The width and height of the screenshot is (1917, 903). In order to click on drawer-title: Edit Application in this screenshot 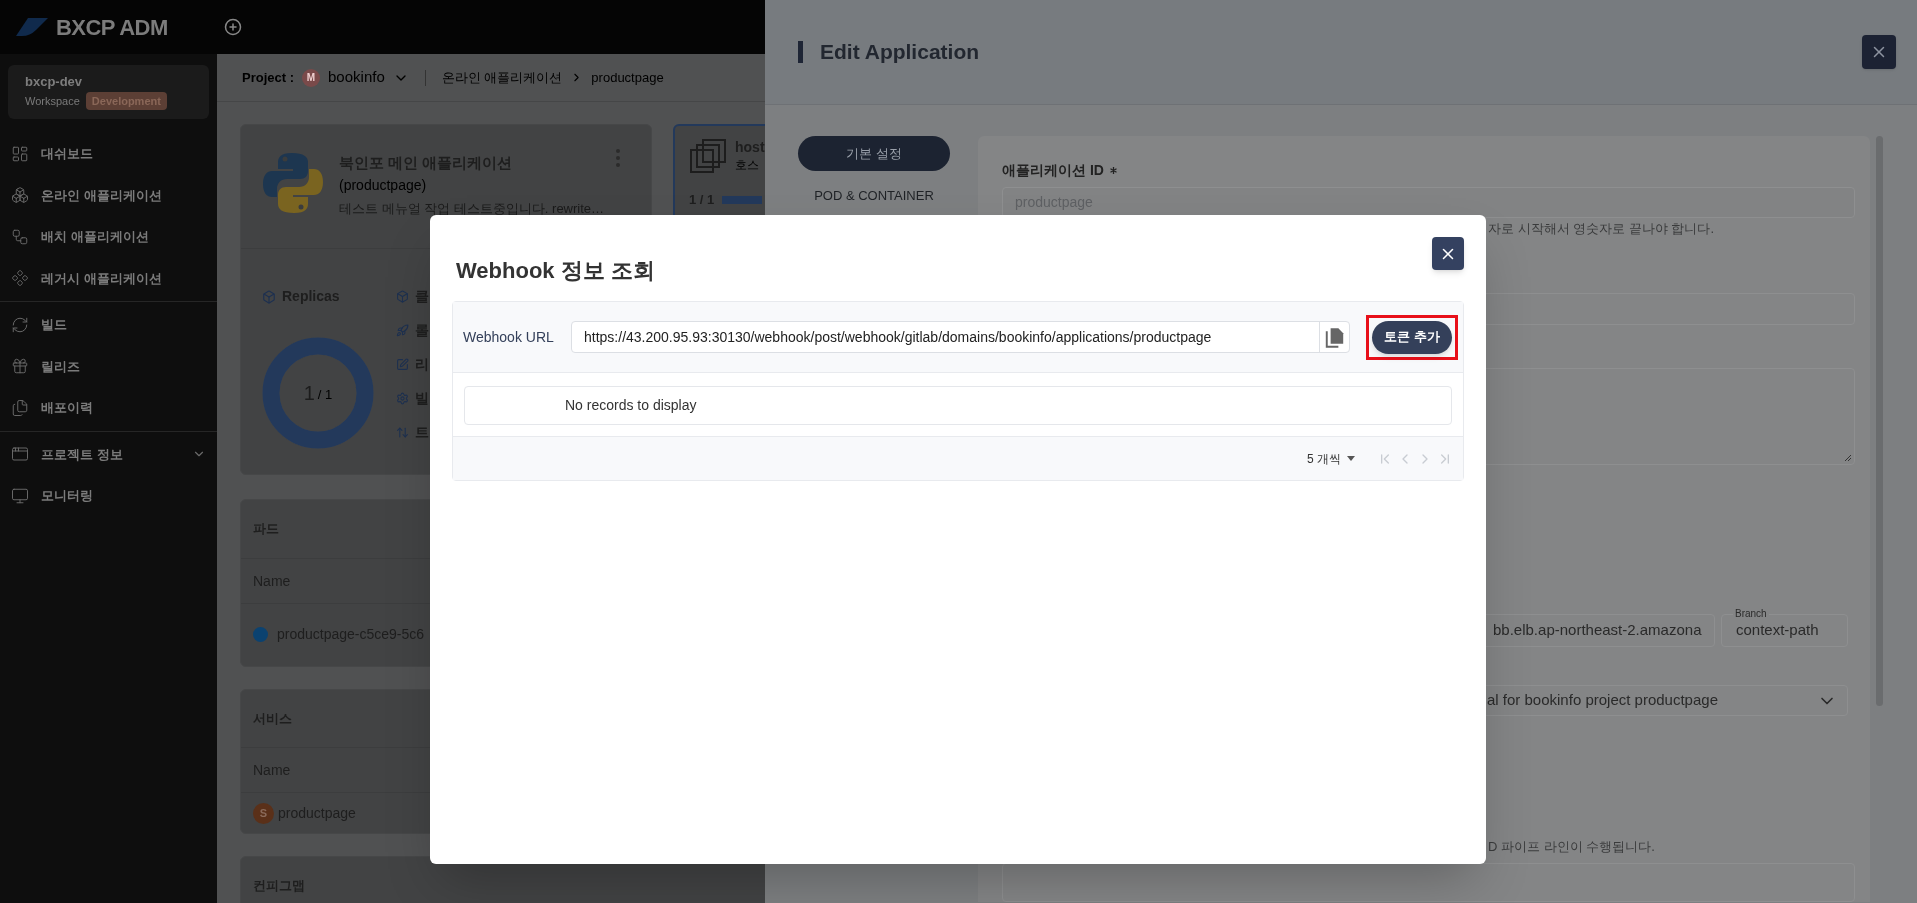, I will do `click(900, 52)`.